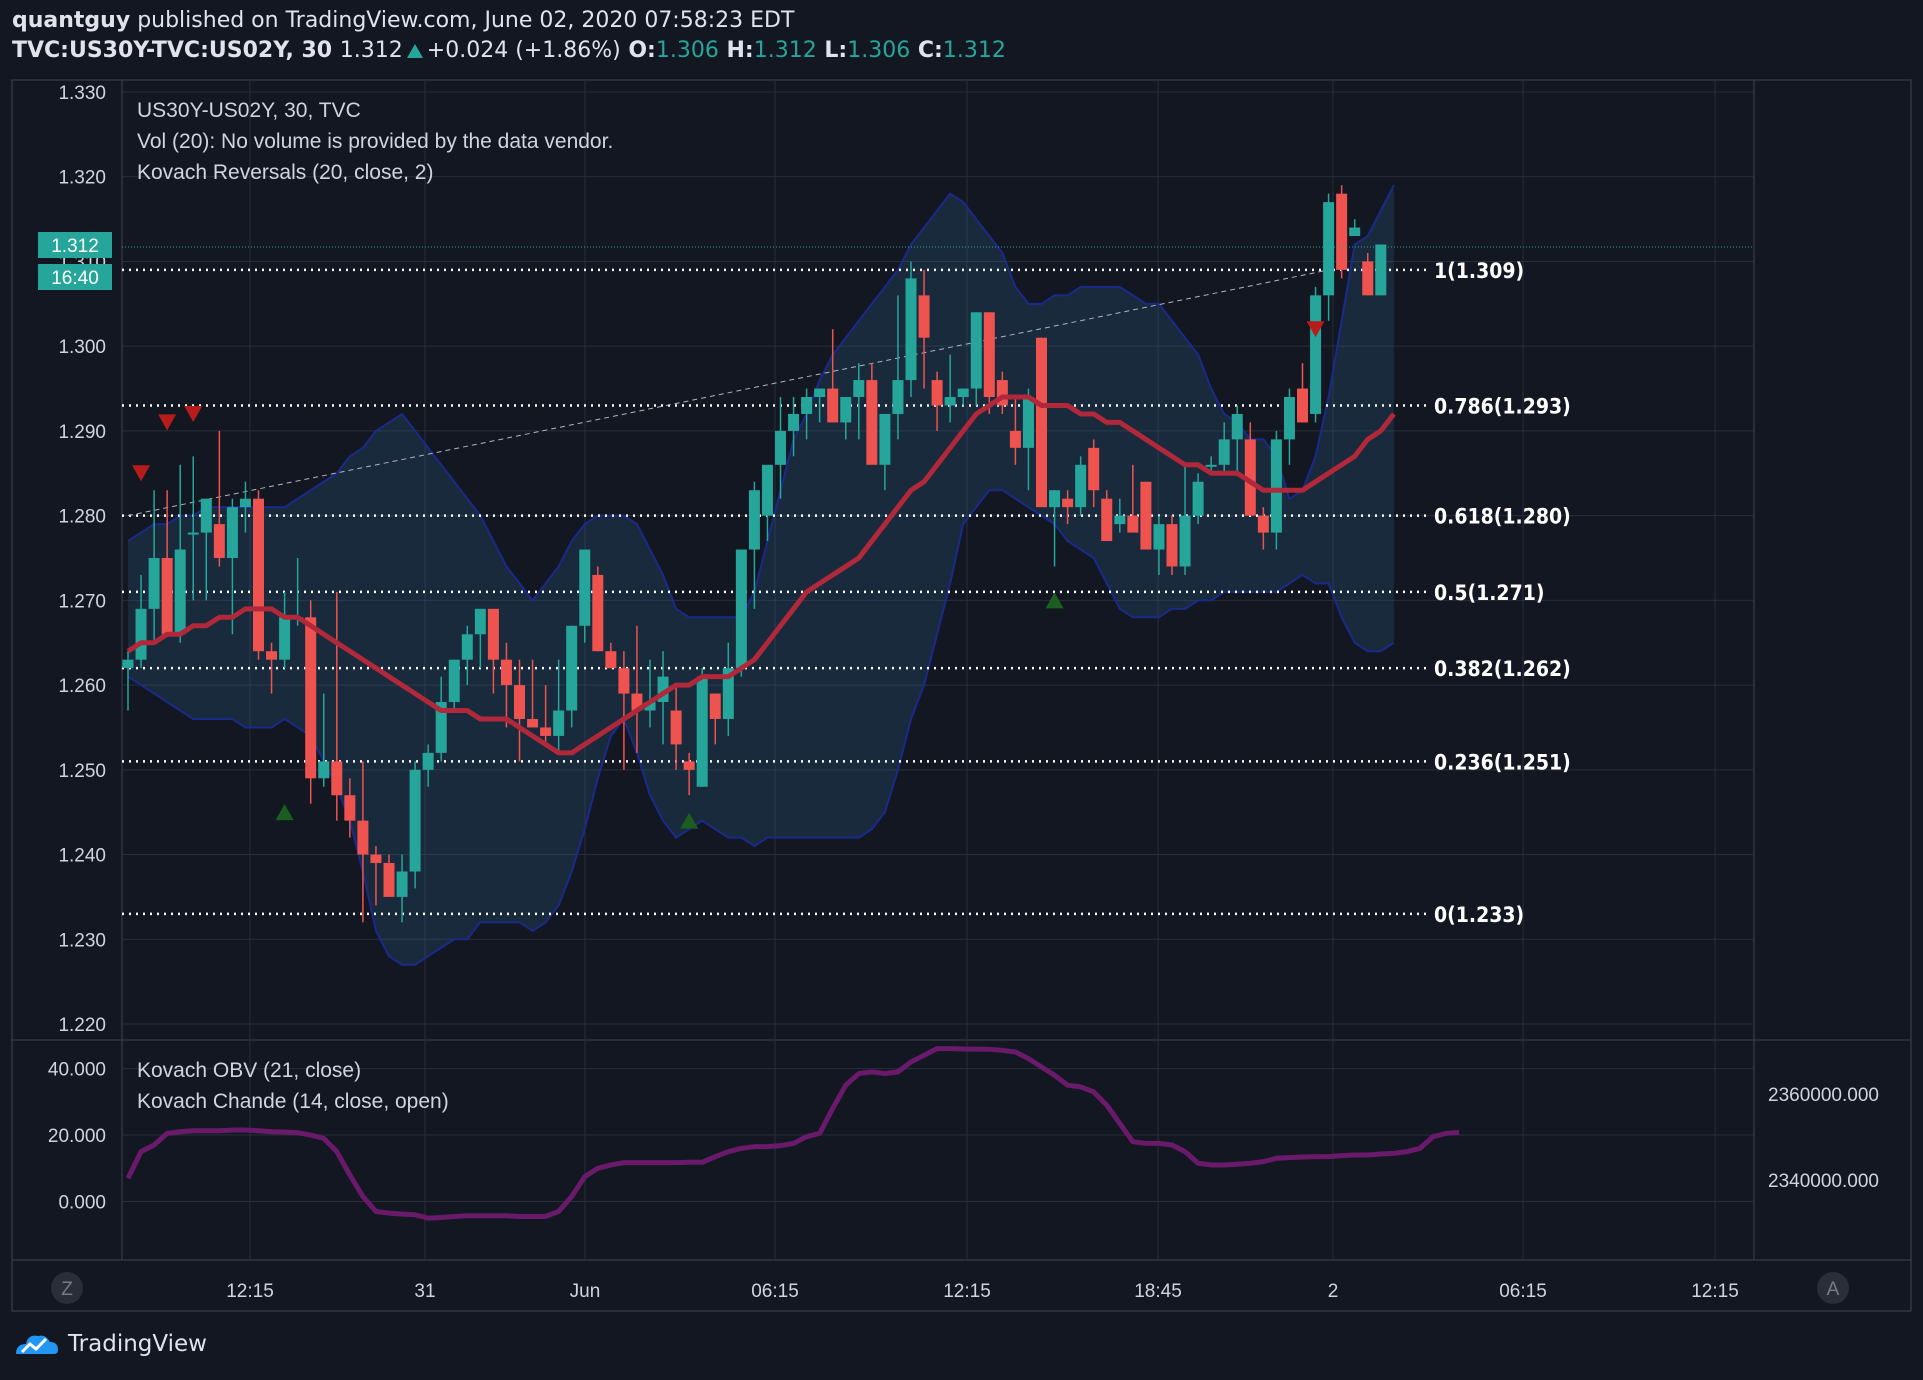 The height and width of the screenshot is (1380, 1923). What do you see at coordinates (77, 1136) in the screenshot?
I see `obv-tick-label: 20.000` at bounding box center [77, 1136].